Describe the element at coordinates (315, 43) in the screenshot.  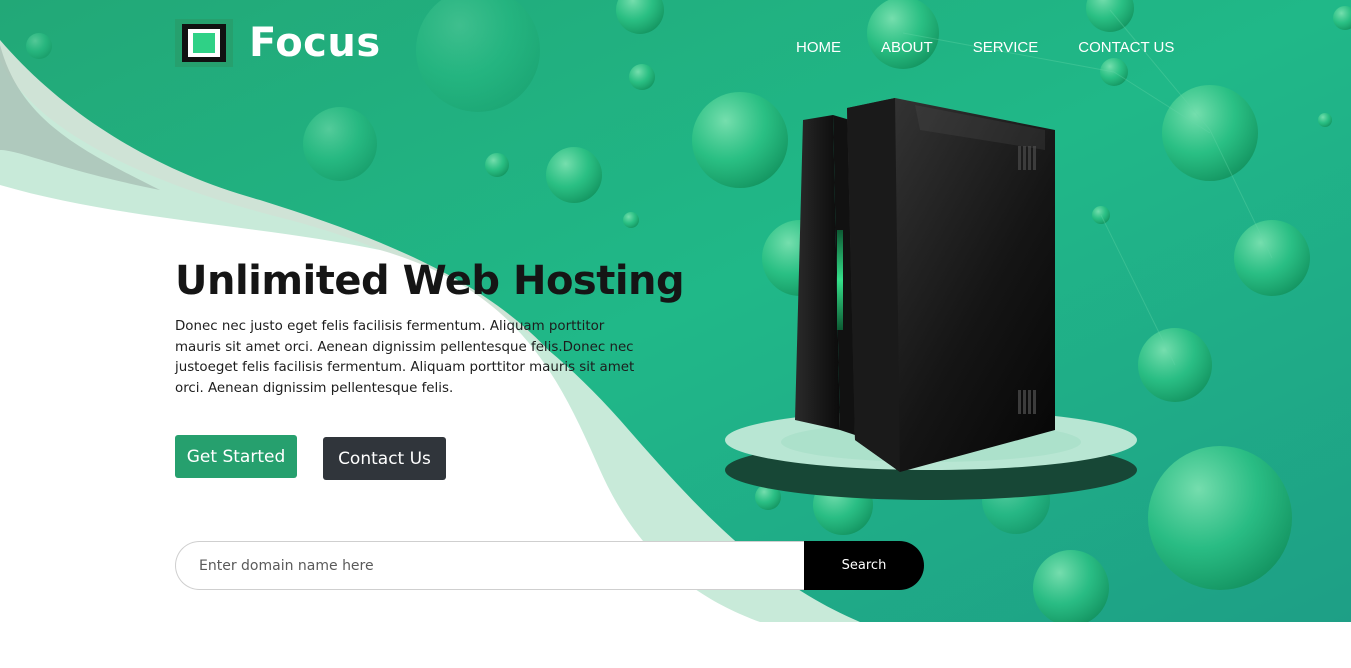
I see `brand-name: Focus` at that location.